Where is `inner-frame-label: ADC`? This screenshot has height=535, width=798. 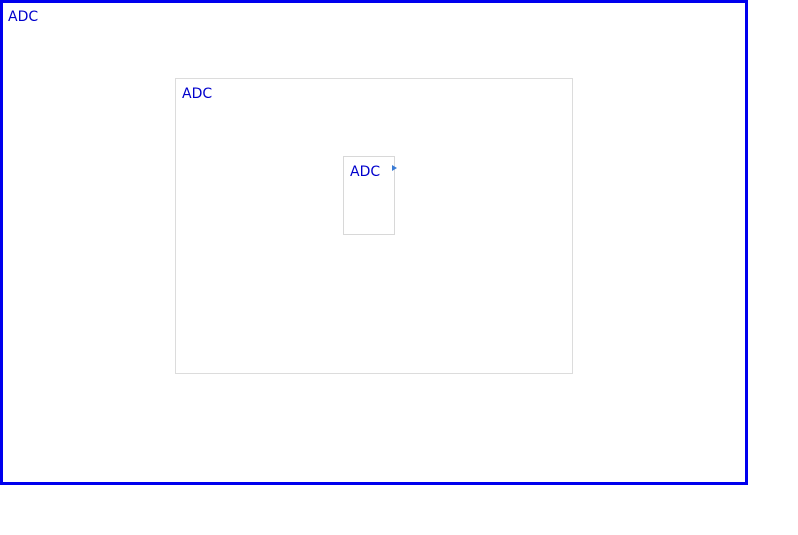 inner-frame-label: ADC is located at coordinates (365, 172).